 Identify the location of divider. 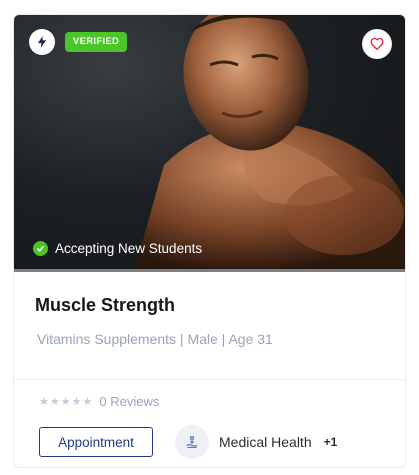
(209, 379).